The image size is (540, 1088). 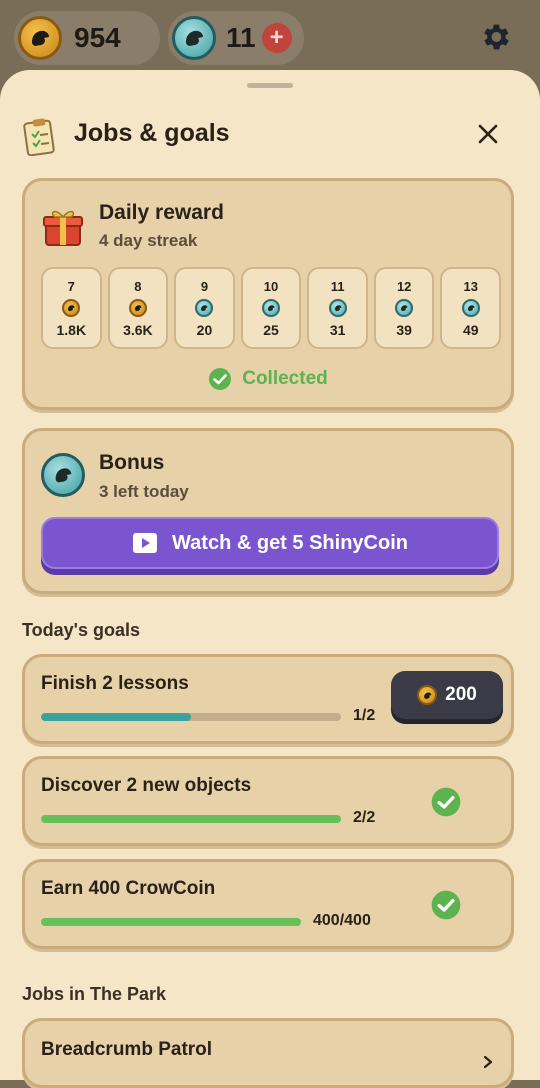 I want to click on gear-icon, so click(x=495, y=37).